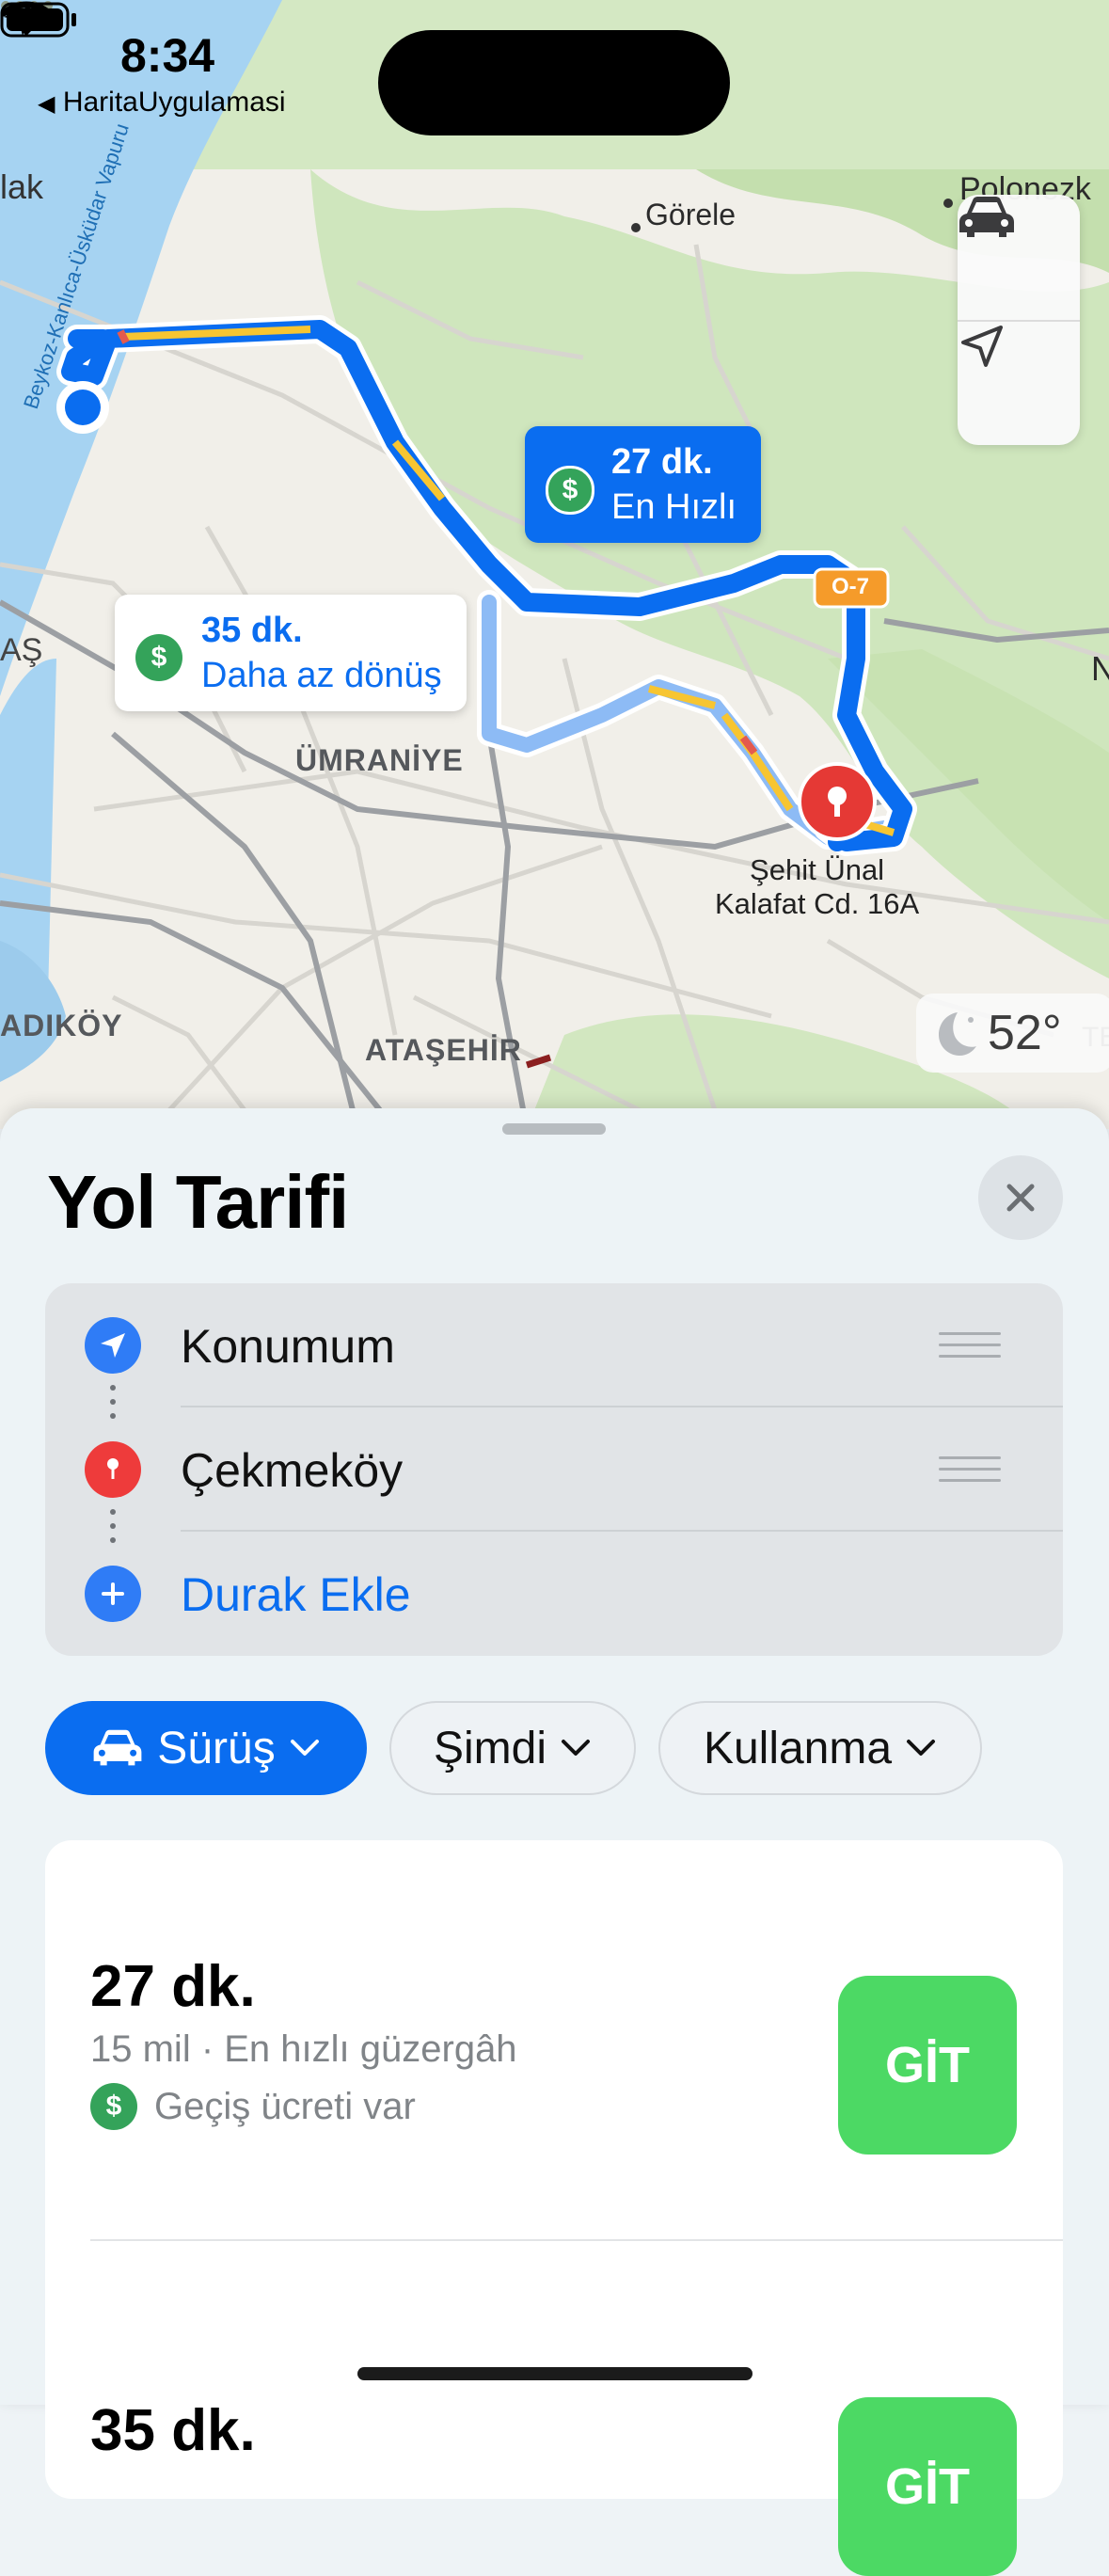  Describe the element at coordinates (1019, 384) in the screenshot. I see `current-location-button` at that location.